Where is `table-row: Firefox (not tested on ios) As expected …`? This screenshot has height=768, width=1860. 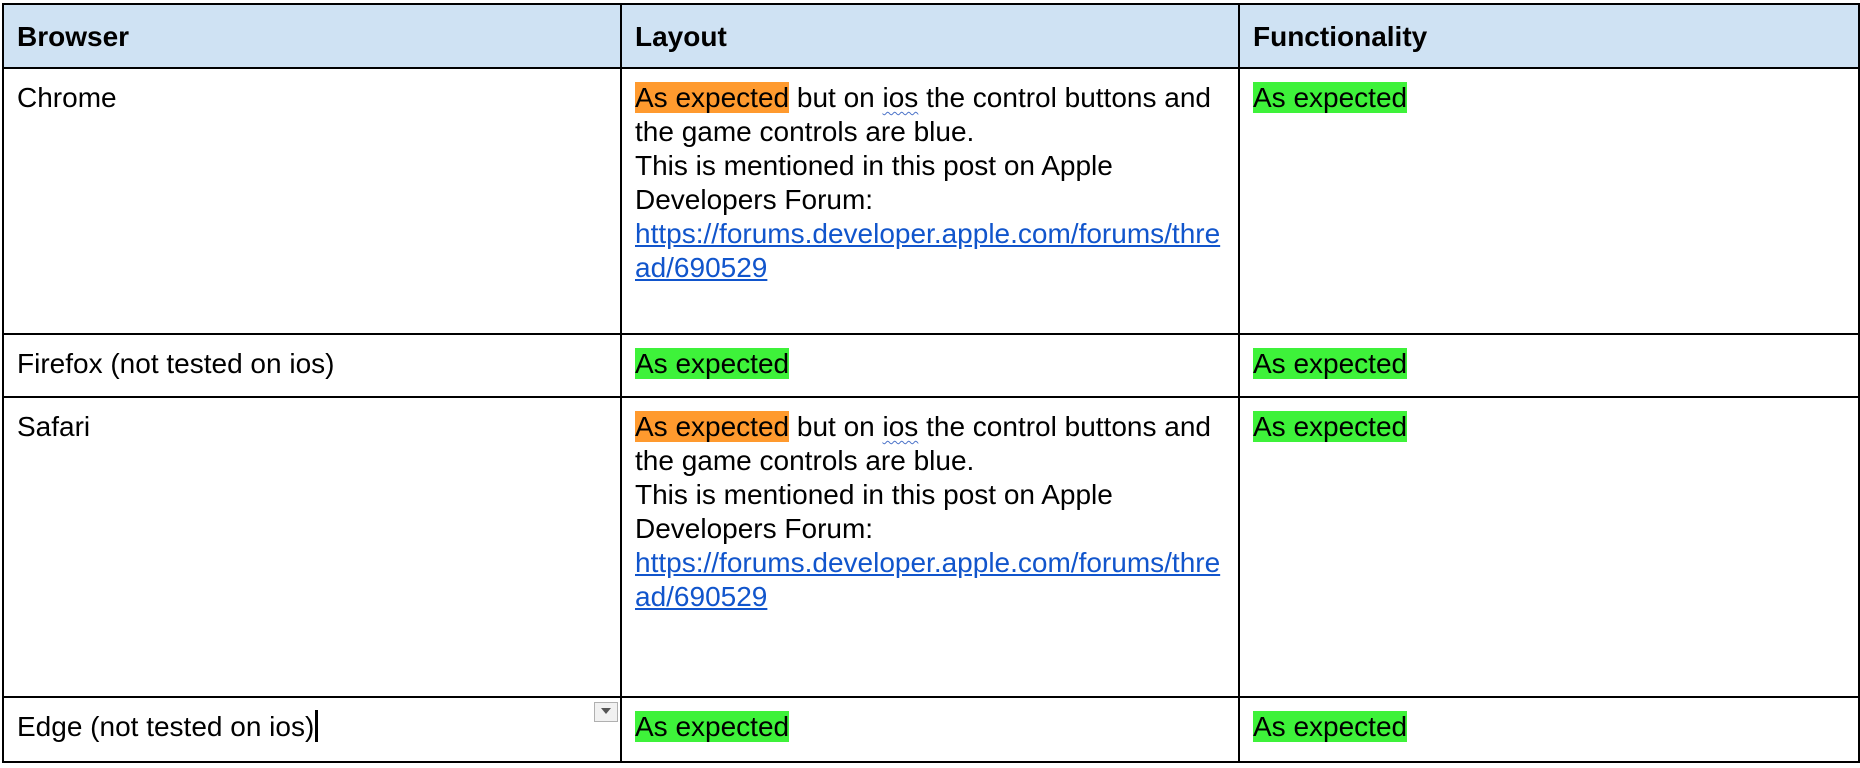 table-row: Firefox (not tested on ios) As expected … is located at coordinates (931, 365).